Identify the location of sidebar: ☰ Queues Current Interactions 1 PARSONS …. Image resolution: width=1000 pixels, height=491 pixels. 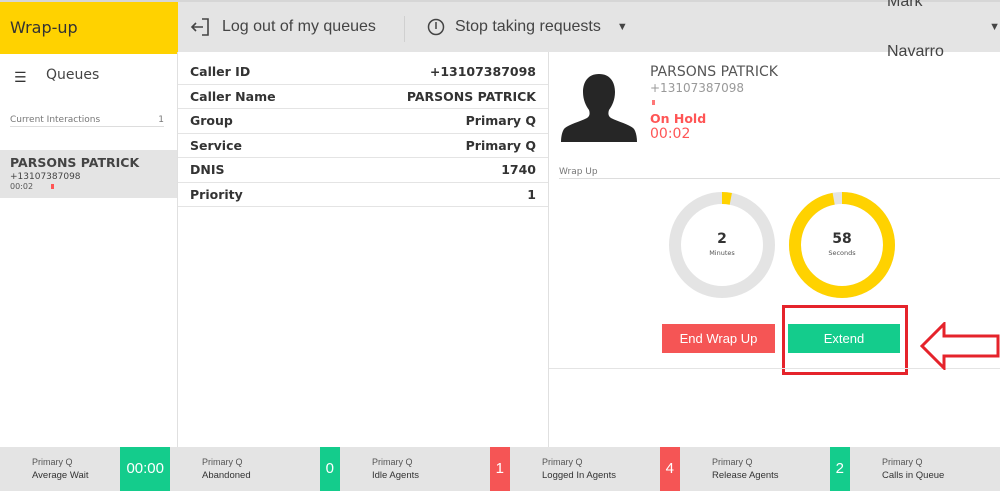
(89, 249).